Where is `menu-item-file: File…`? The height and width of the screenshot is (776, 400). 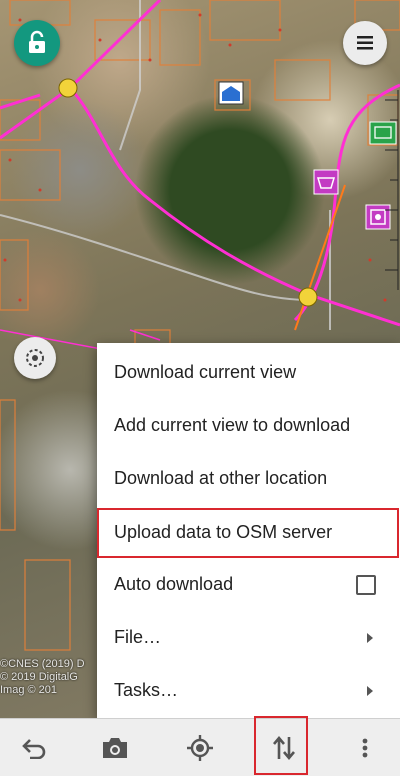
menu-item-file: File… is located at coordinates (248, 637).